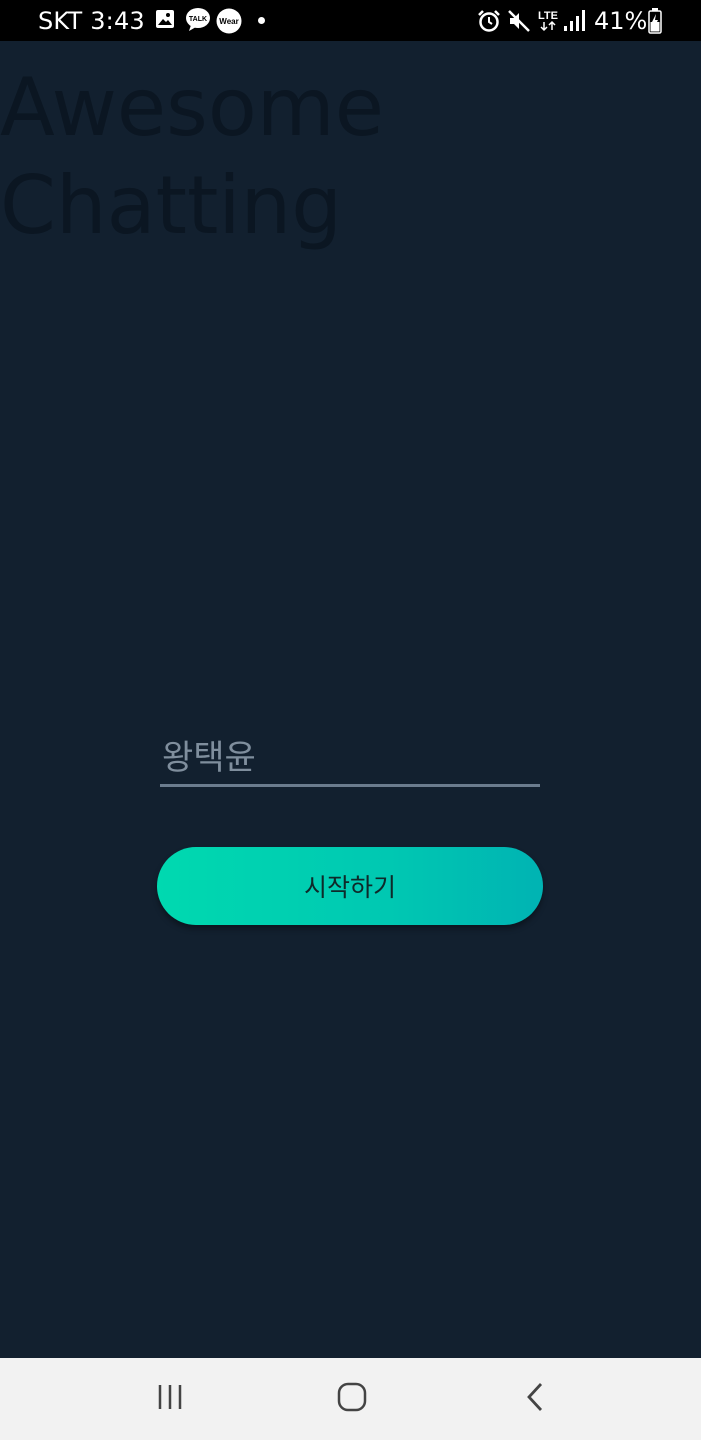 The width and height of the screenshot is (701, 1440). I want to click on back-icon, so click(535, 1399).